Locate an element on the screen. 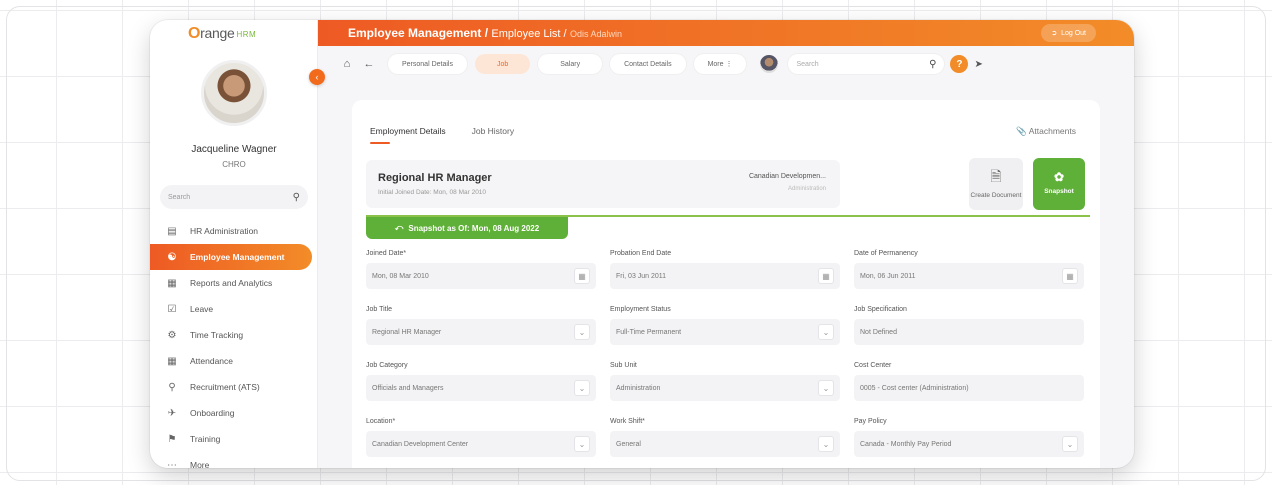 The image size is (1272, 485). top-search-placeholder: Search is located at coordinates (807, 64).